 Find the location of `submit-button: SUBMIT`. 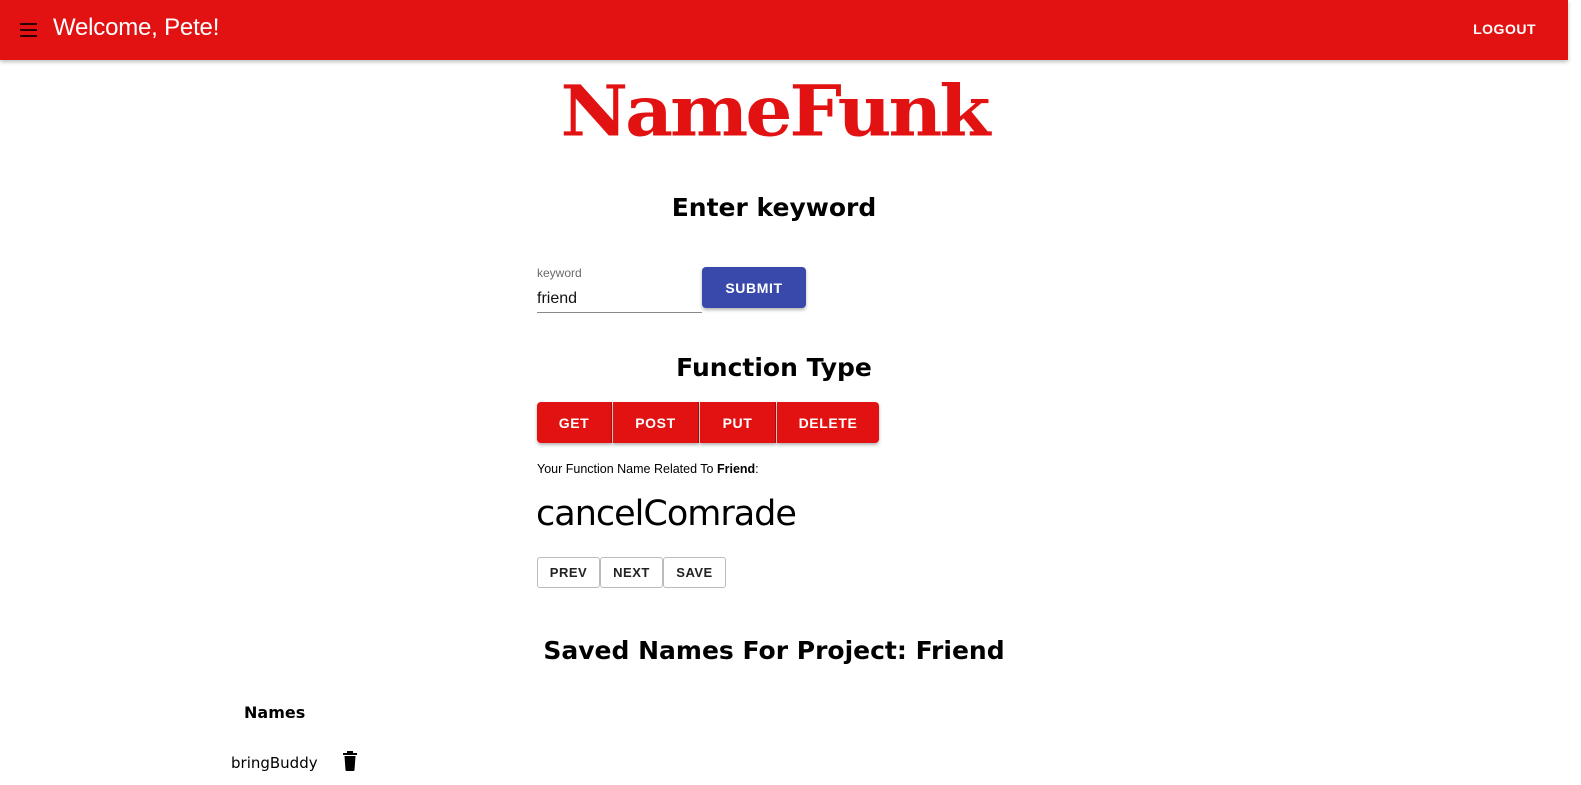

submit-button: SUBMIT is located at coordinates (754, 287).